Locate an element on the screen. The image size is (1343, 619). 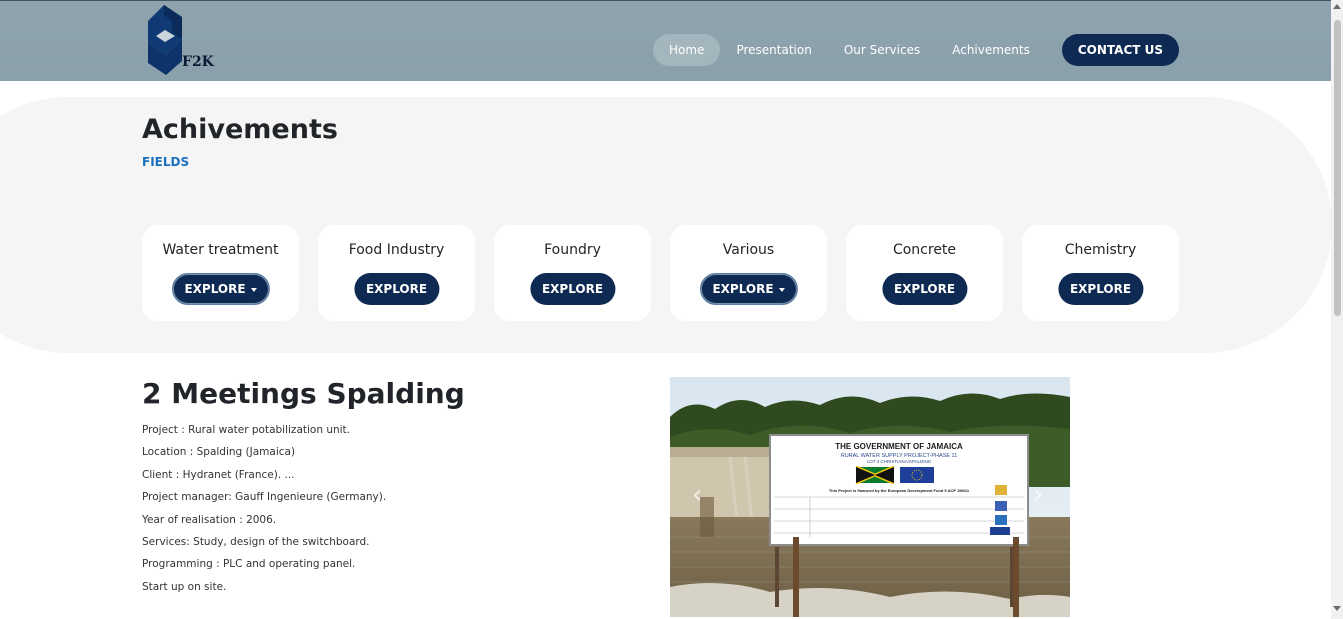
field-card-water-treatment: Water treatment EXPLORE is located at coordinates (220, 273).